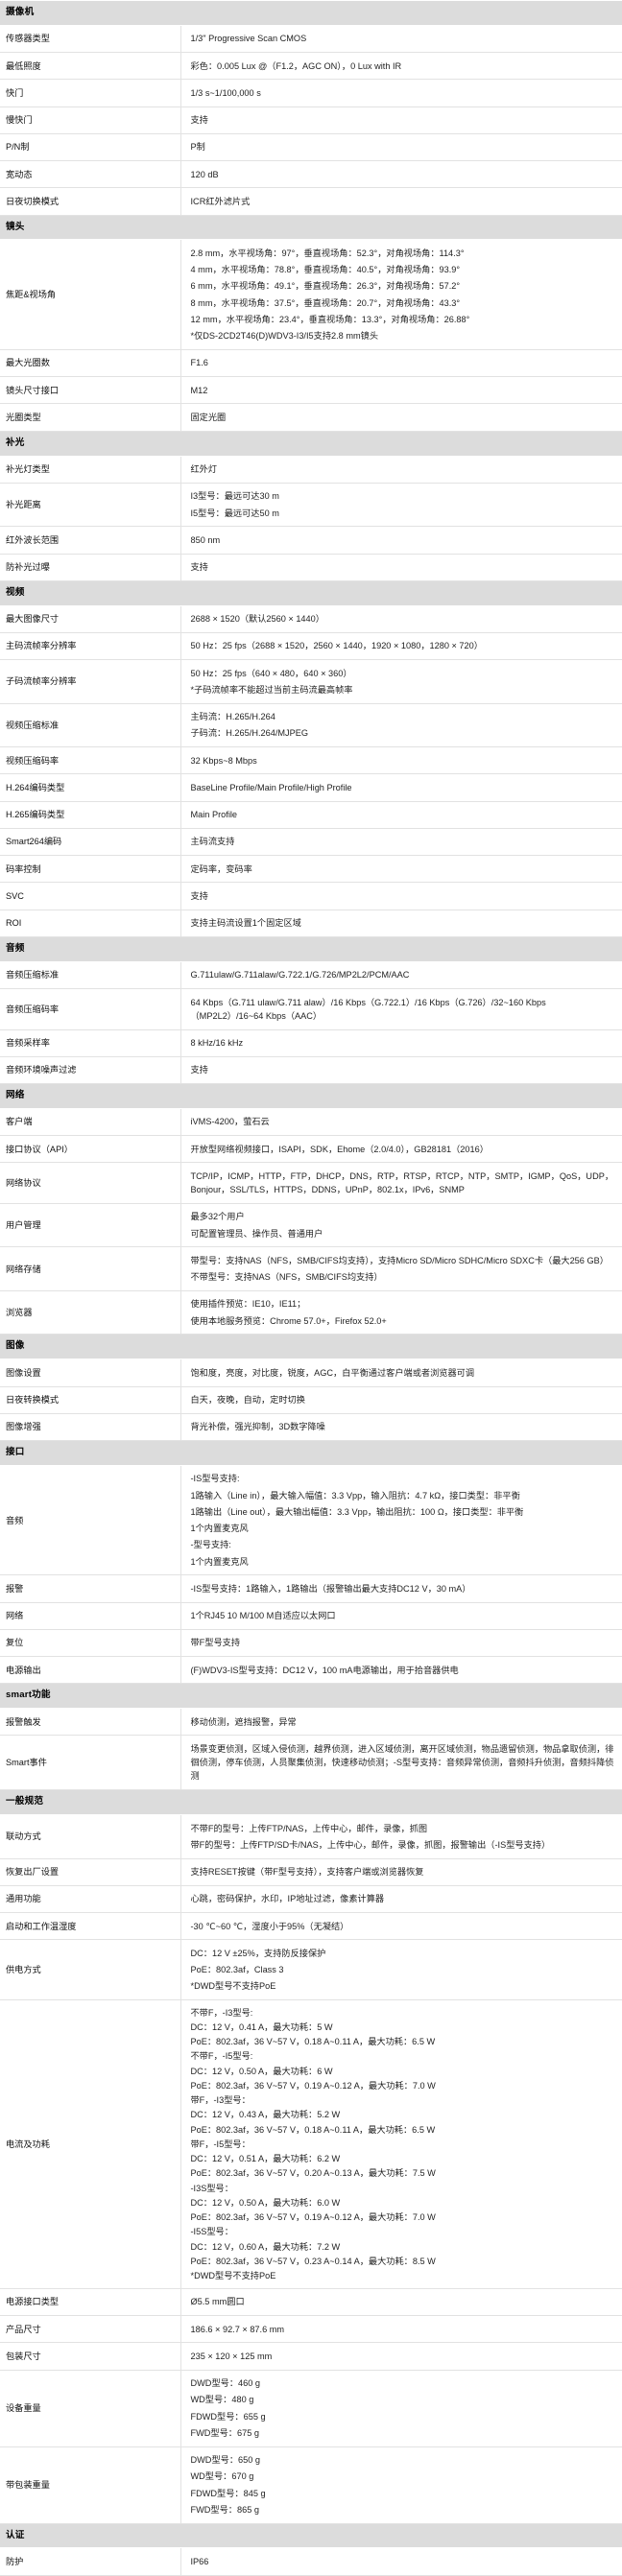  I want to click on spec-label-text: 联动方式, so click(23, 1837).